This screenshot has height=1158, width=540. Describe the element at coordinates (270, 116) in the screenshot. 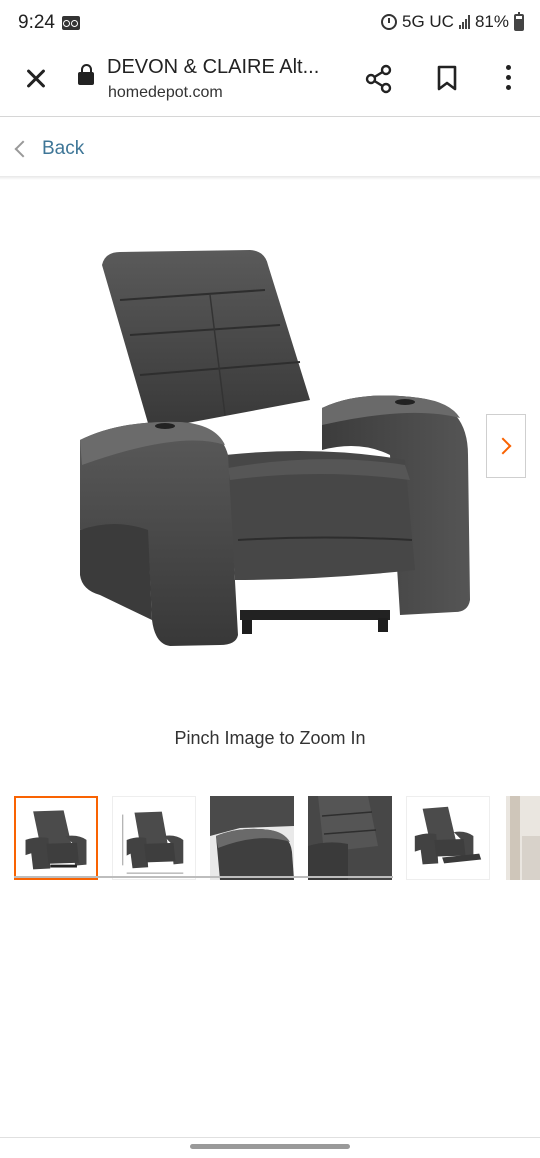

I see `toolbar-divider` at that location.